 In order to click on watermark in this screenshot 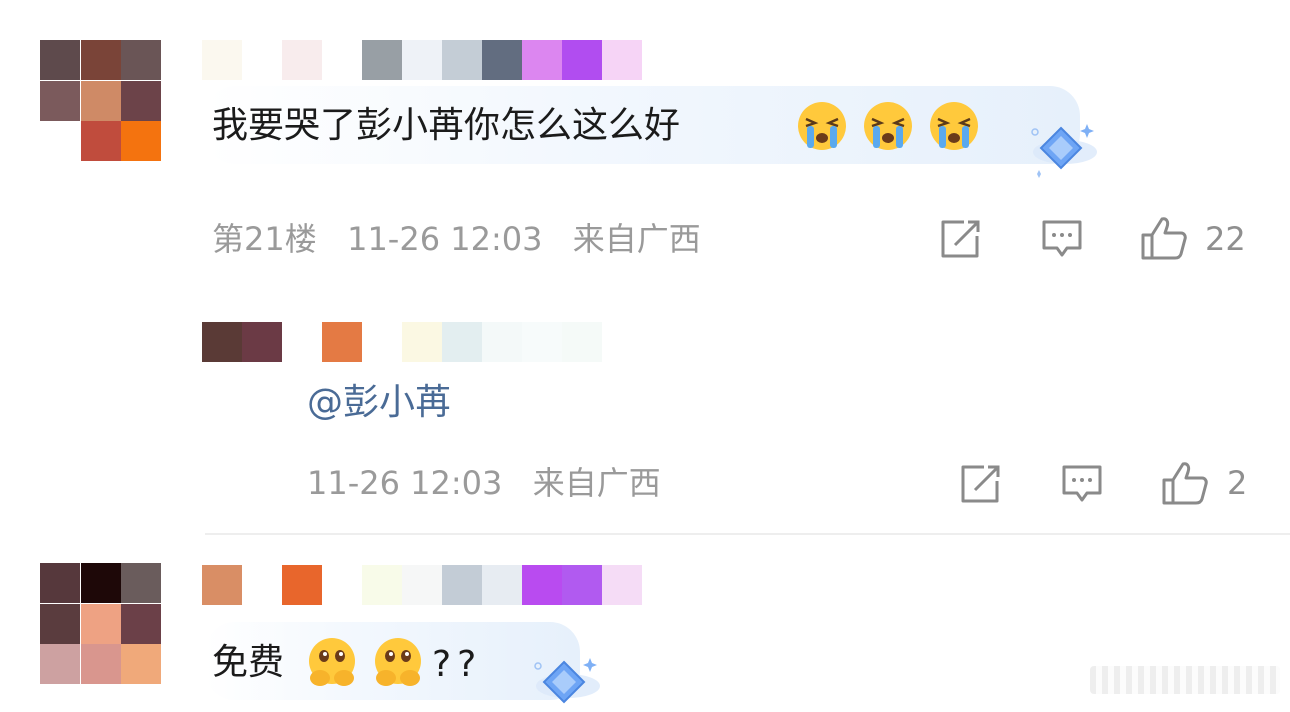, I will do `click(1185, 680)`.